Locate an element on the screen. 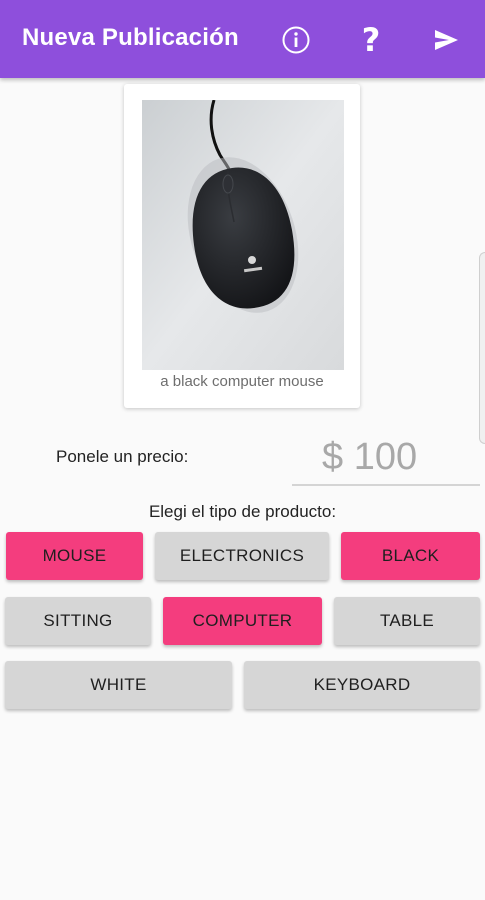  product-photo is located at coordinates (243, 235).